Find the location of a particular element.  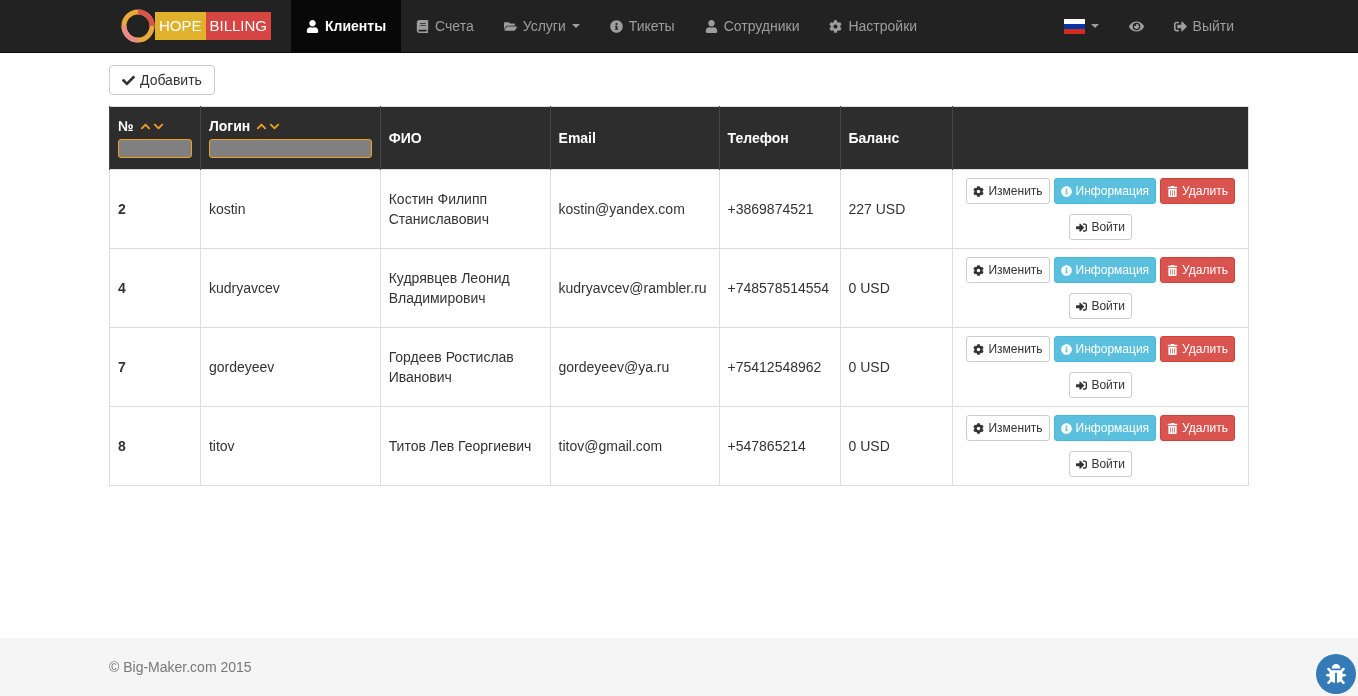

folder-icon is located at coordinates (510, 26).